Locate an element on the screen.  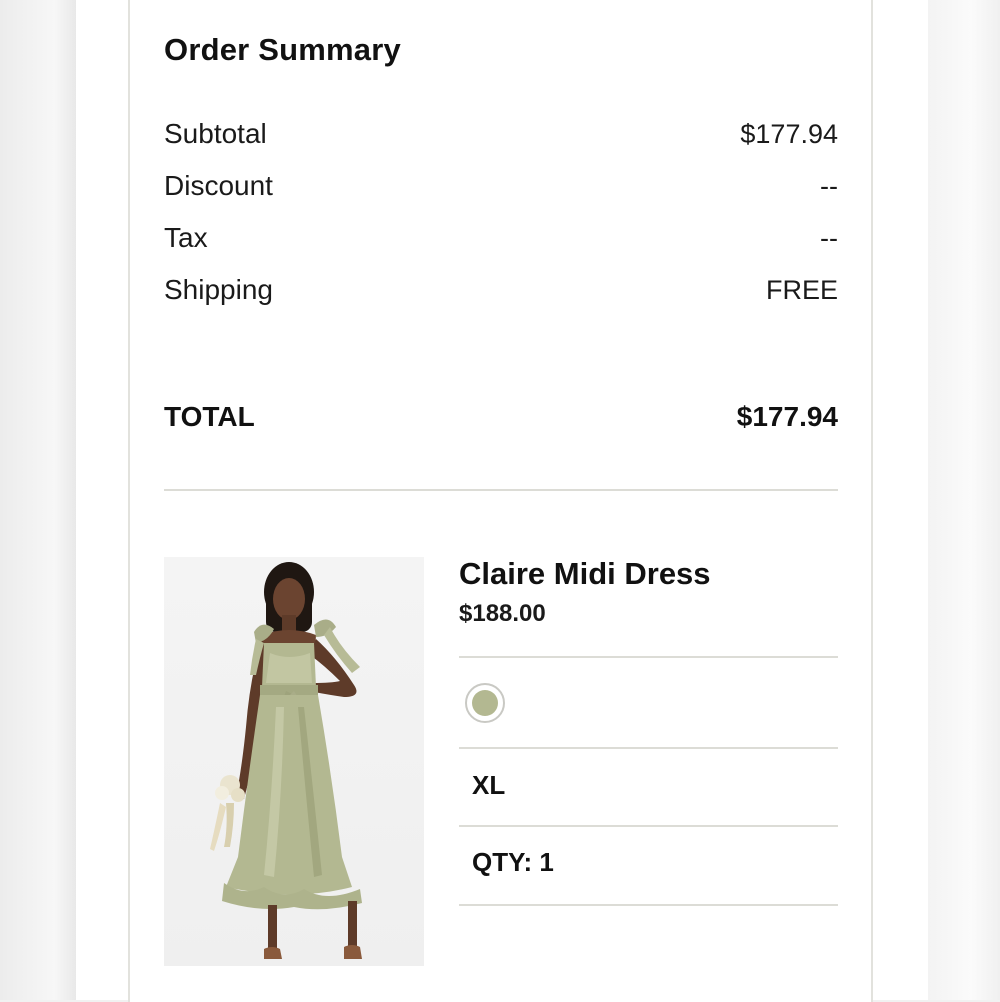
shipping-label: Shipping is located at coordinates (218, 289).